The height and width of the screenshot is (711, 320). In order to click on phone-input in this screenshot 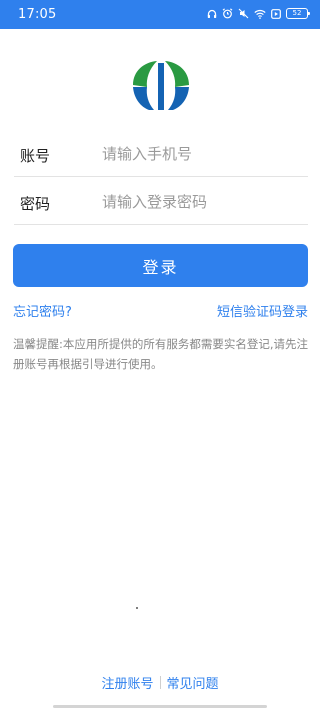, I will do `click(202, 154)`.